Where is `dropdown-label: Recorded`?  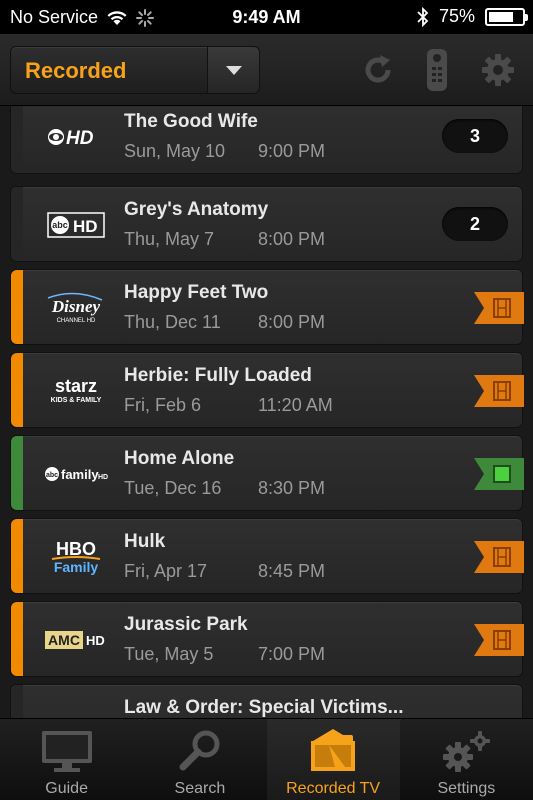 dropdown-label: Recorded is located at coordinates (76, 70).